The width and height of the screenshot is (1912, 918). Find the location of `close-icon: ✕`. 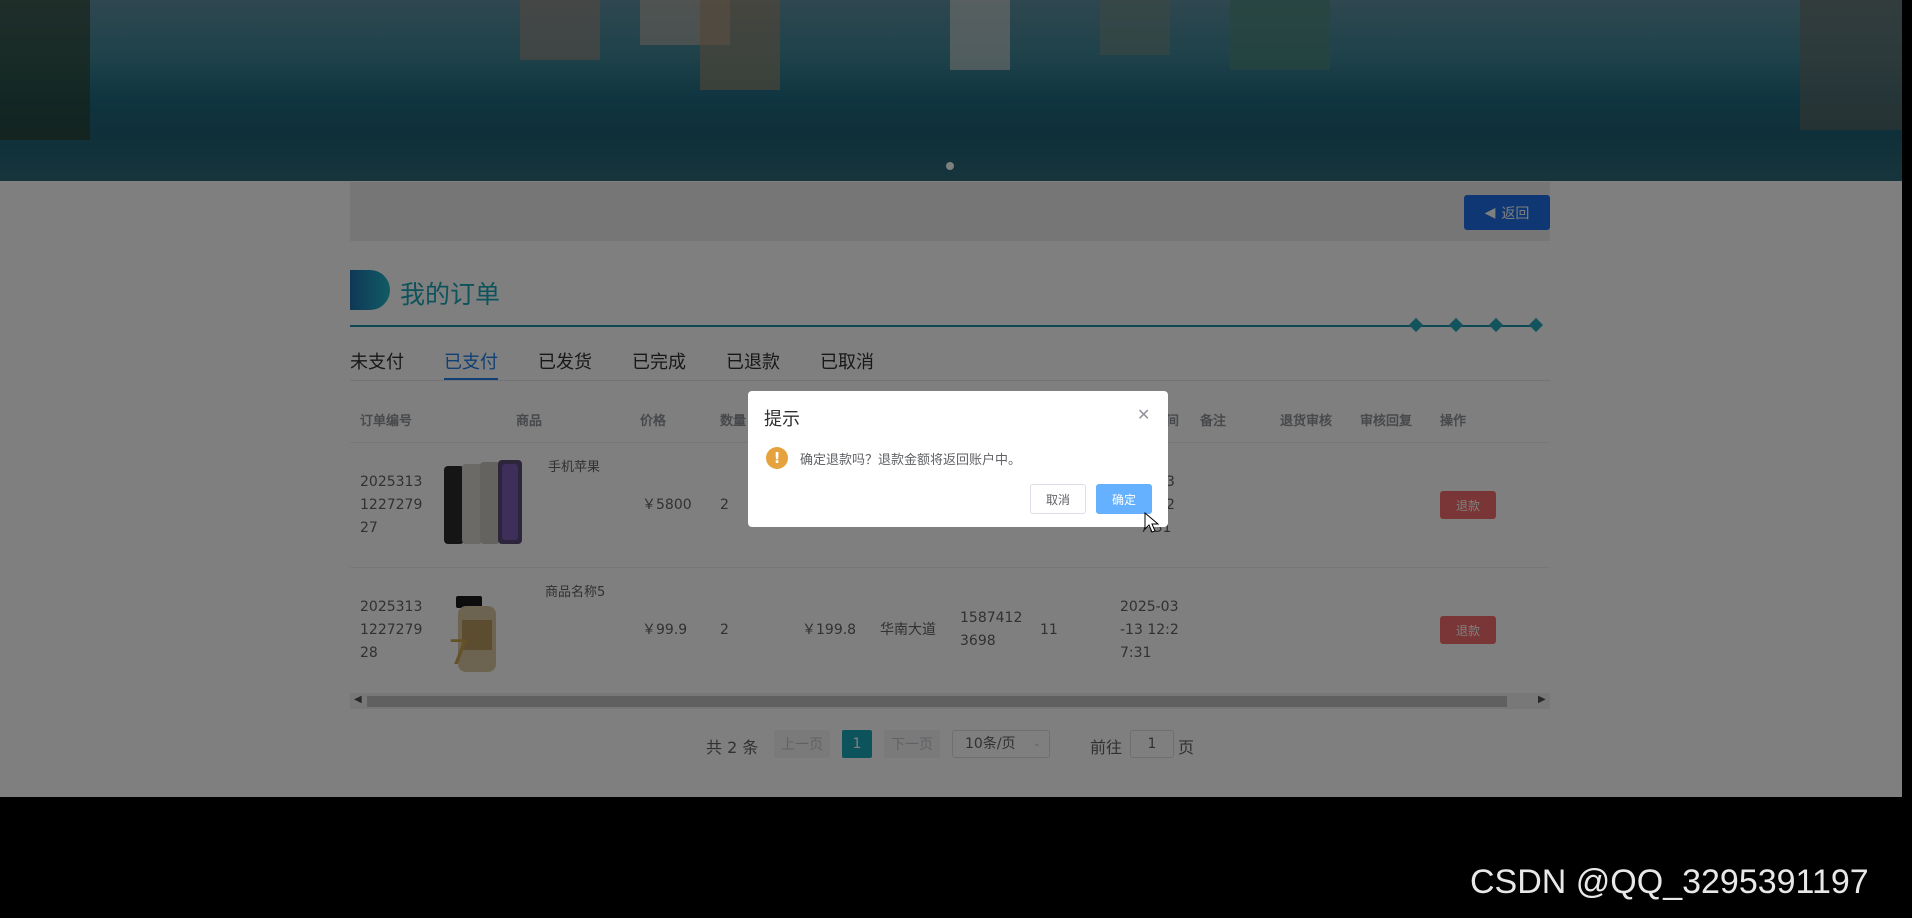

close-icon: ✕ is located at coordinates (1143, 414).